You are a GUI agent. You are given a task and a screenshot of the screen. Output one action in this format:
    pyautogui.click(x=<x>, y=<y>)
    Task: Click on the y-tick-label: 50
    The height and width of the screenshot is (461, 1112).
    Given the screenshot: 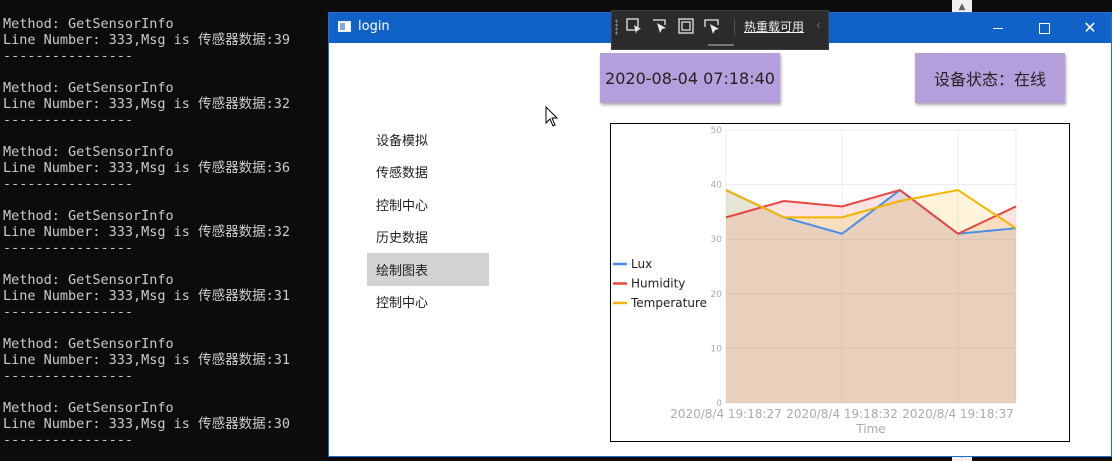 What is the action you would take?
    pyautogui.click(x=717, y=131)
    